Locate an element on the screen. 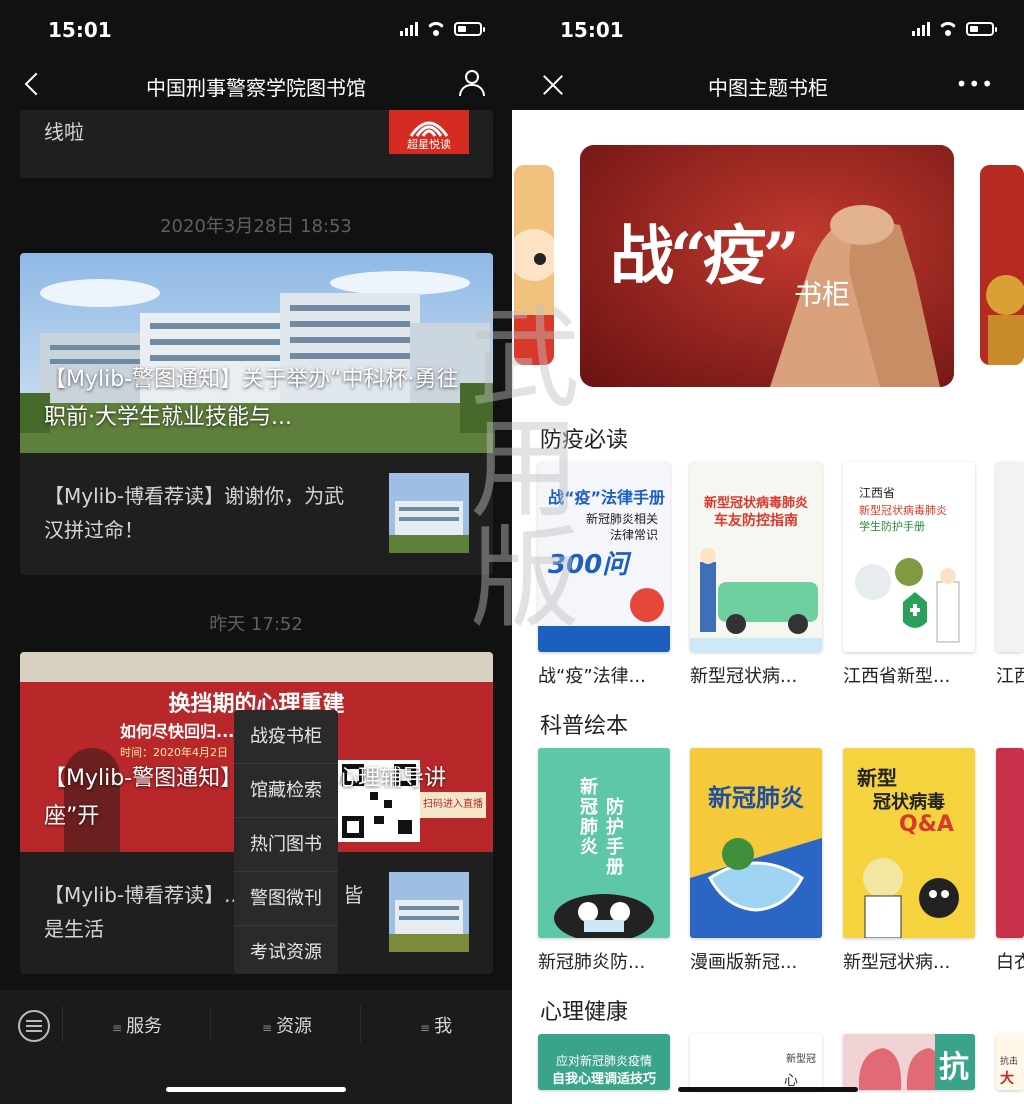 The image size is (1024, 1104). book-cover: 新型冠状病毒肺炎 车友防控指南 is located at coordinates (756, 557).